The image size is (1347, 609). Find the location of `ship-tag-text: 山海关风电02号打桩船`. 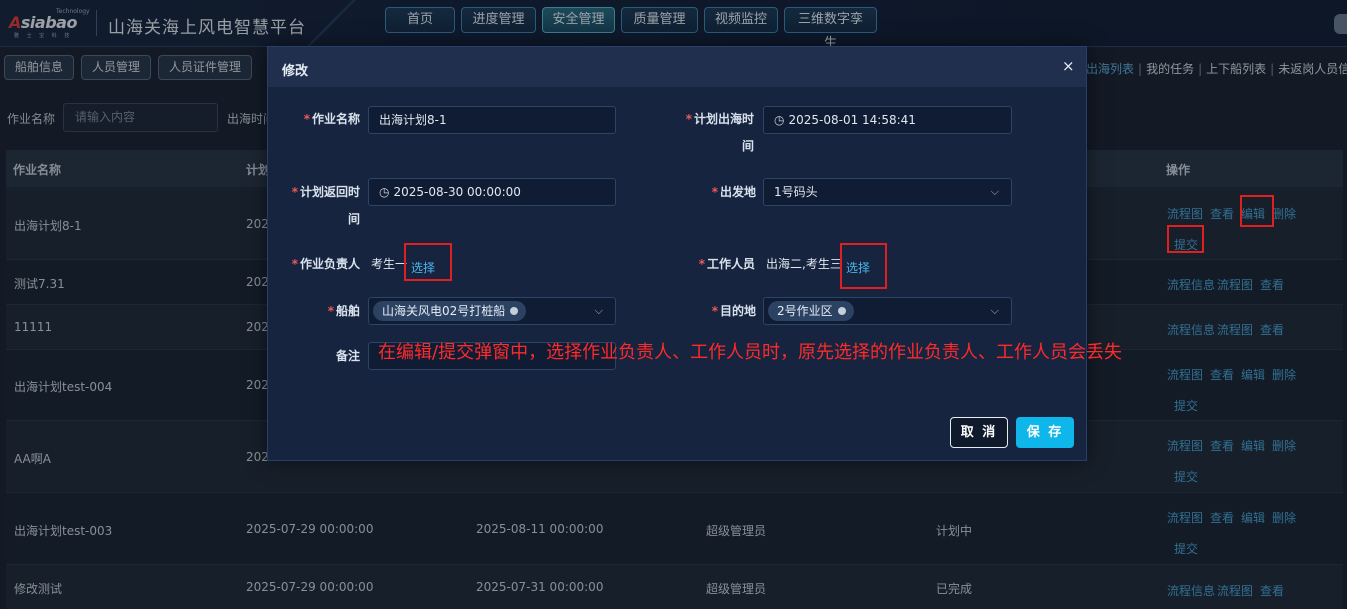

ship-tag-text: 山海关风电02号打桩船 is located at coordinates (444, 311).